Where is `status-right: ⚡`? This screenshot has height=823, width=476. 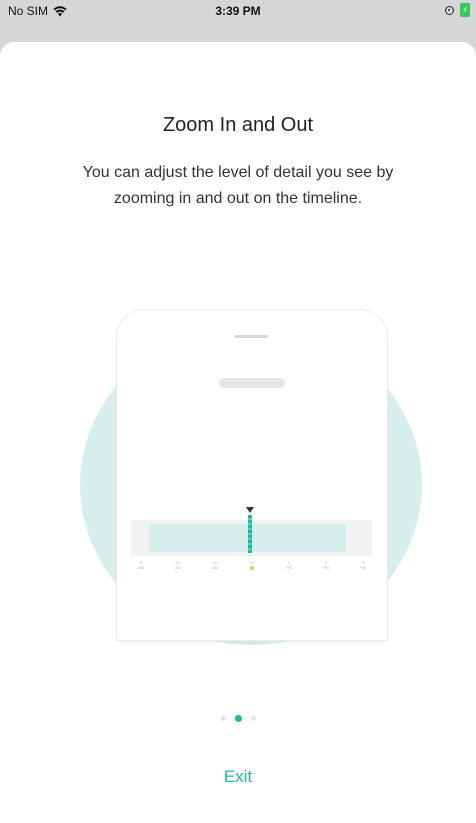
status-right: ⚡ is located at coordinates (457, 10).